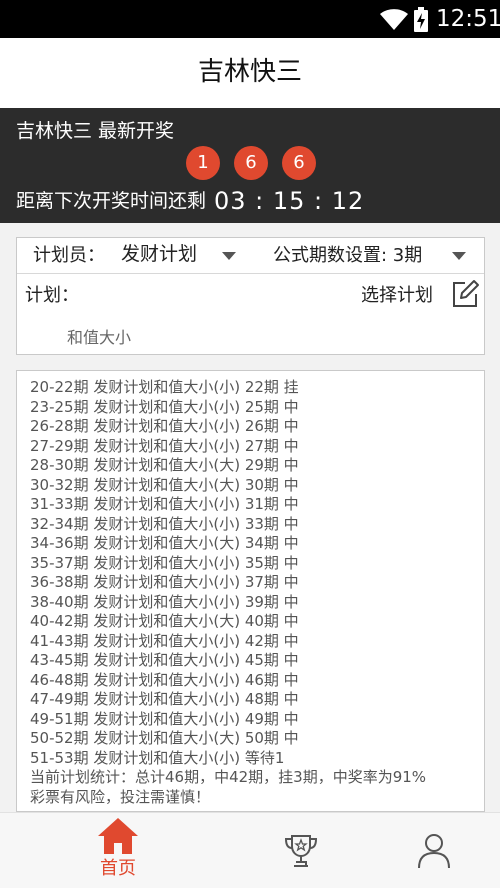  What do you see at coordinates (164, 582) in the screenshot?
I see `record-row: 36-38期 发财计划和值大小(小) 37期 中` at bounding box center [164, 582].